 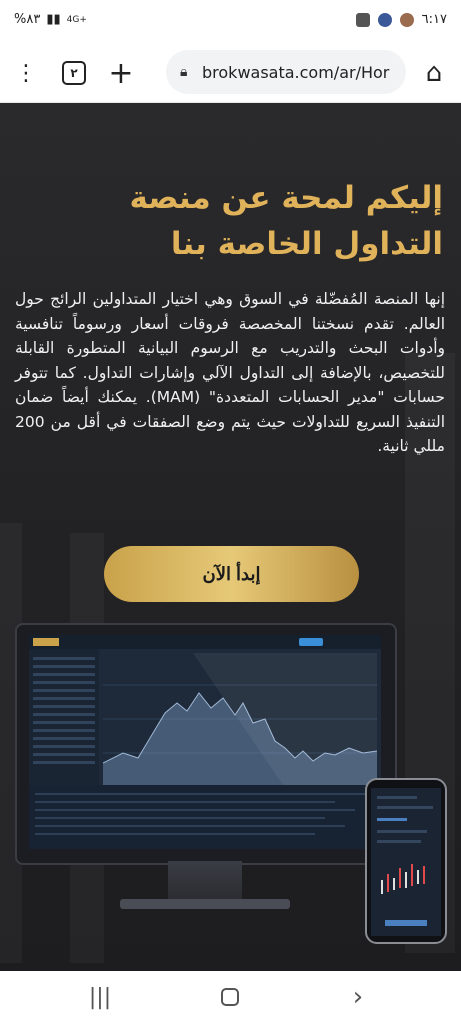 I want to click on signal-icon: ▮▮, so click(x=53, y=19).